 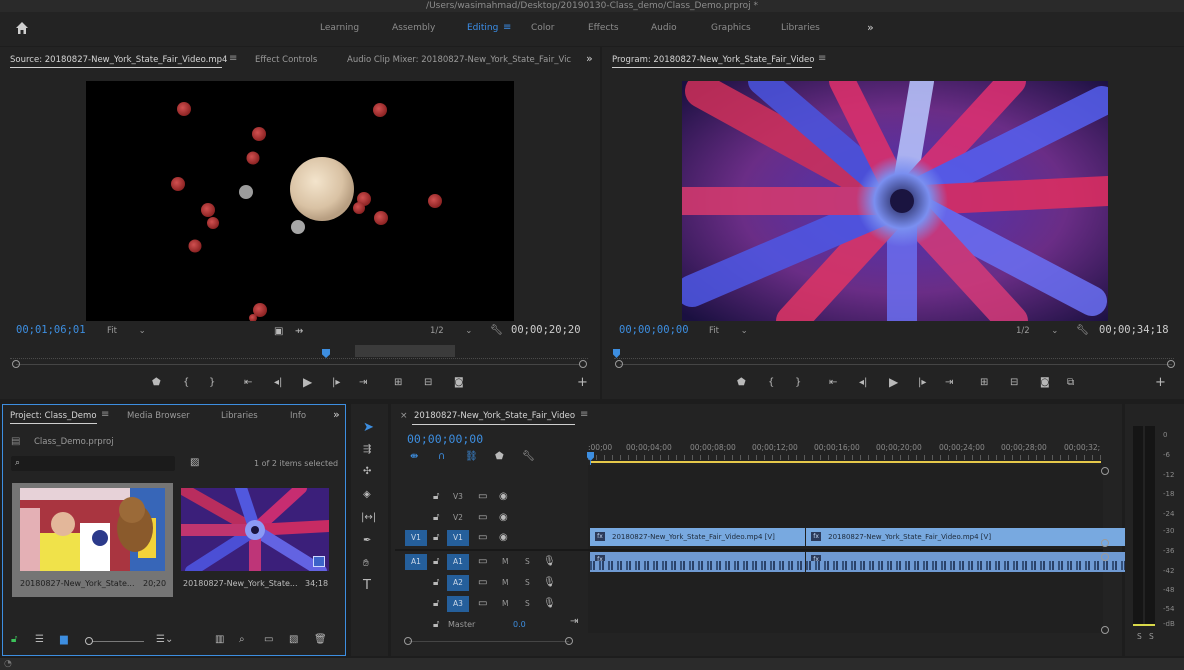 I want to click on project-search-input, so click(x=93, y=463).